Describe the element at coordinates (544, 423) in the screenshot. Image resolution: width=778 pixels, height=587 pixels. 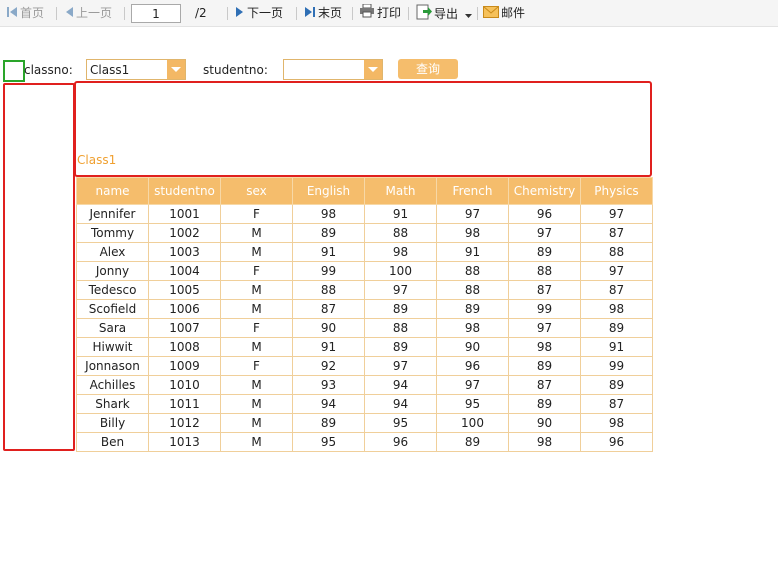
I see `cell-chemistry: 90` at that location.